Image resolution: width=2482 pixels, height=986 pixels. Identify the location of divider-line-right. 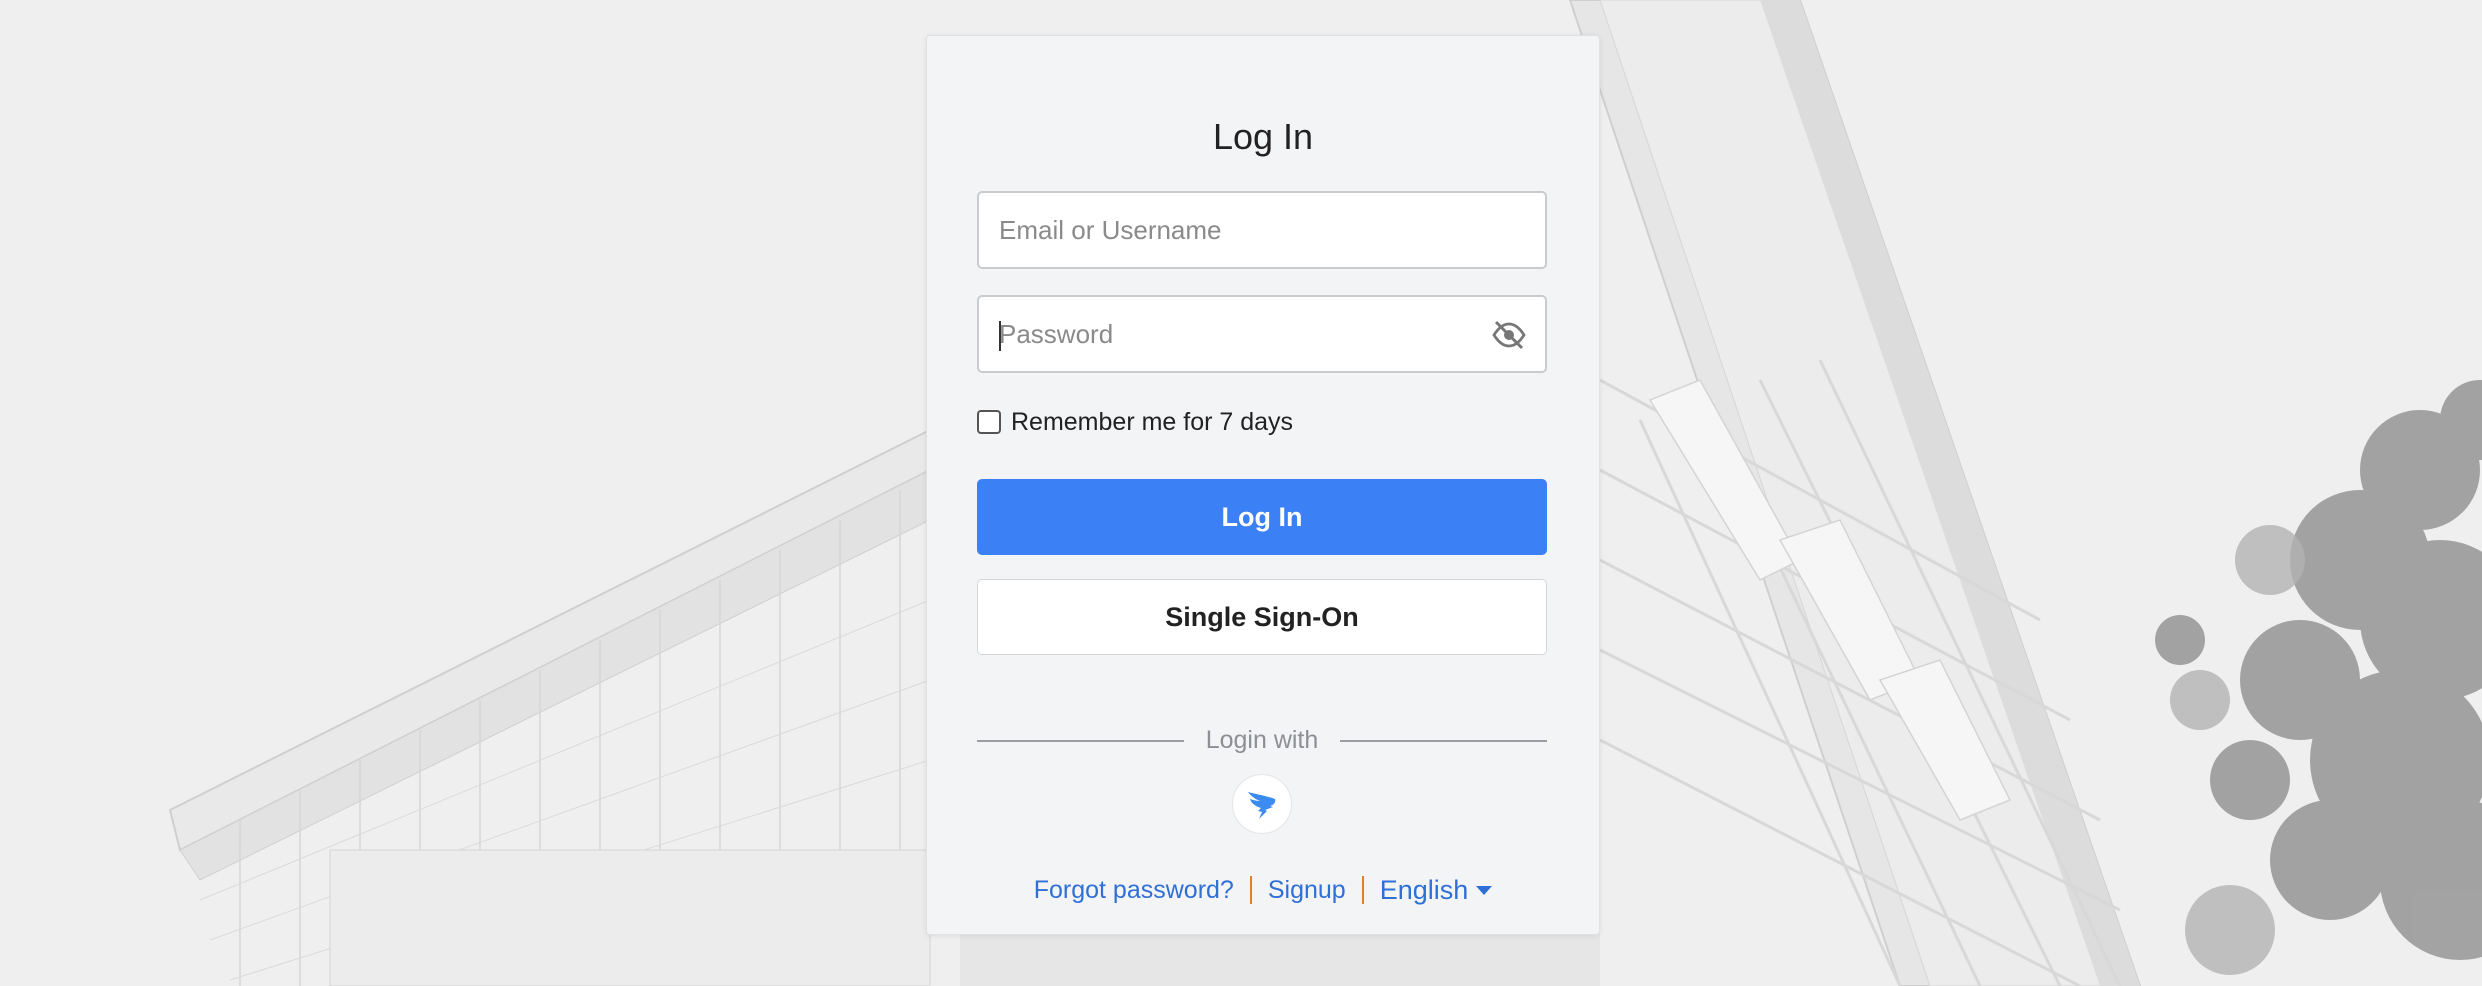
(1443, 741).